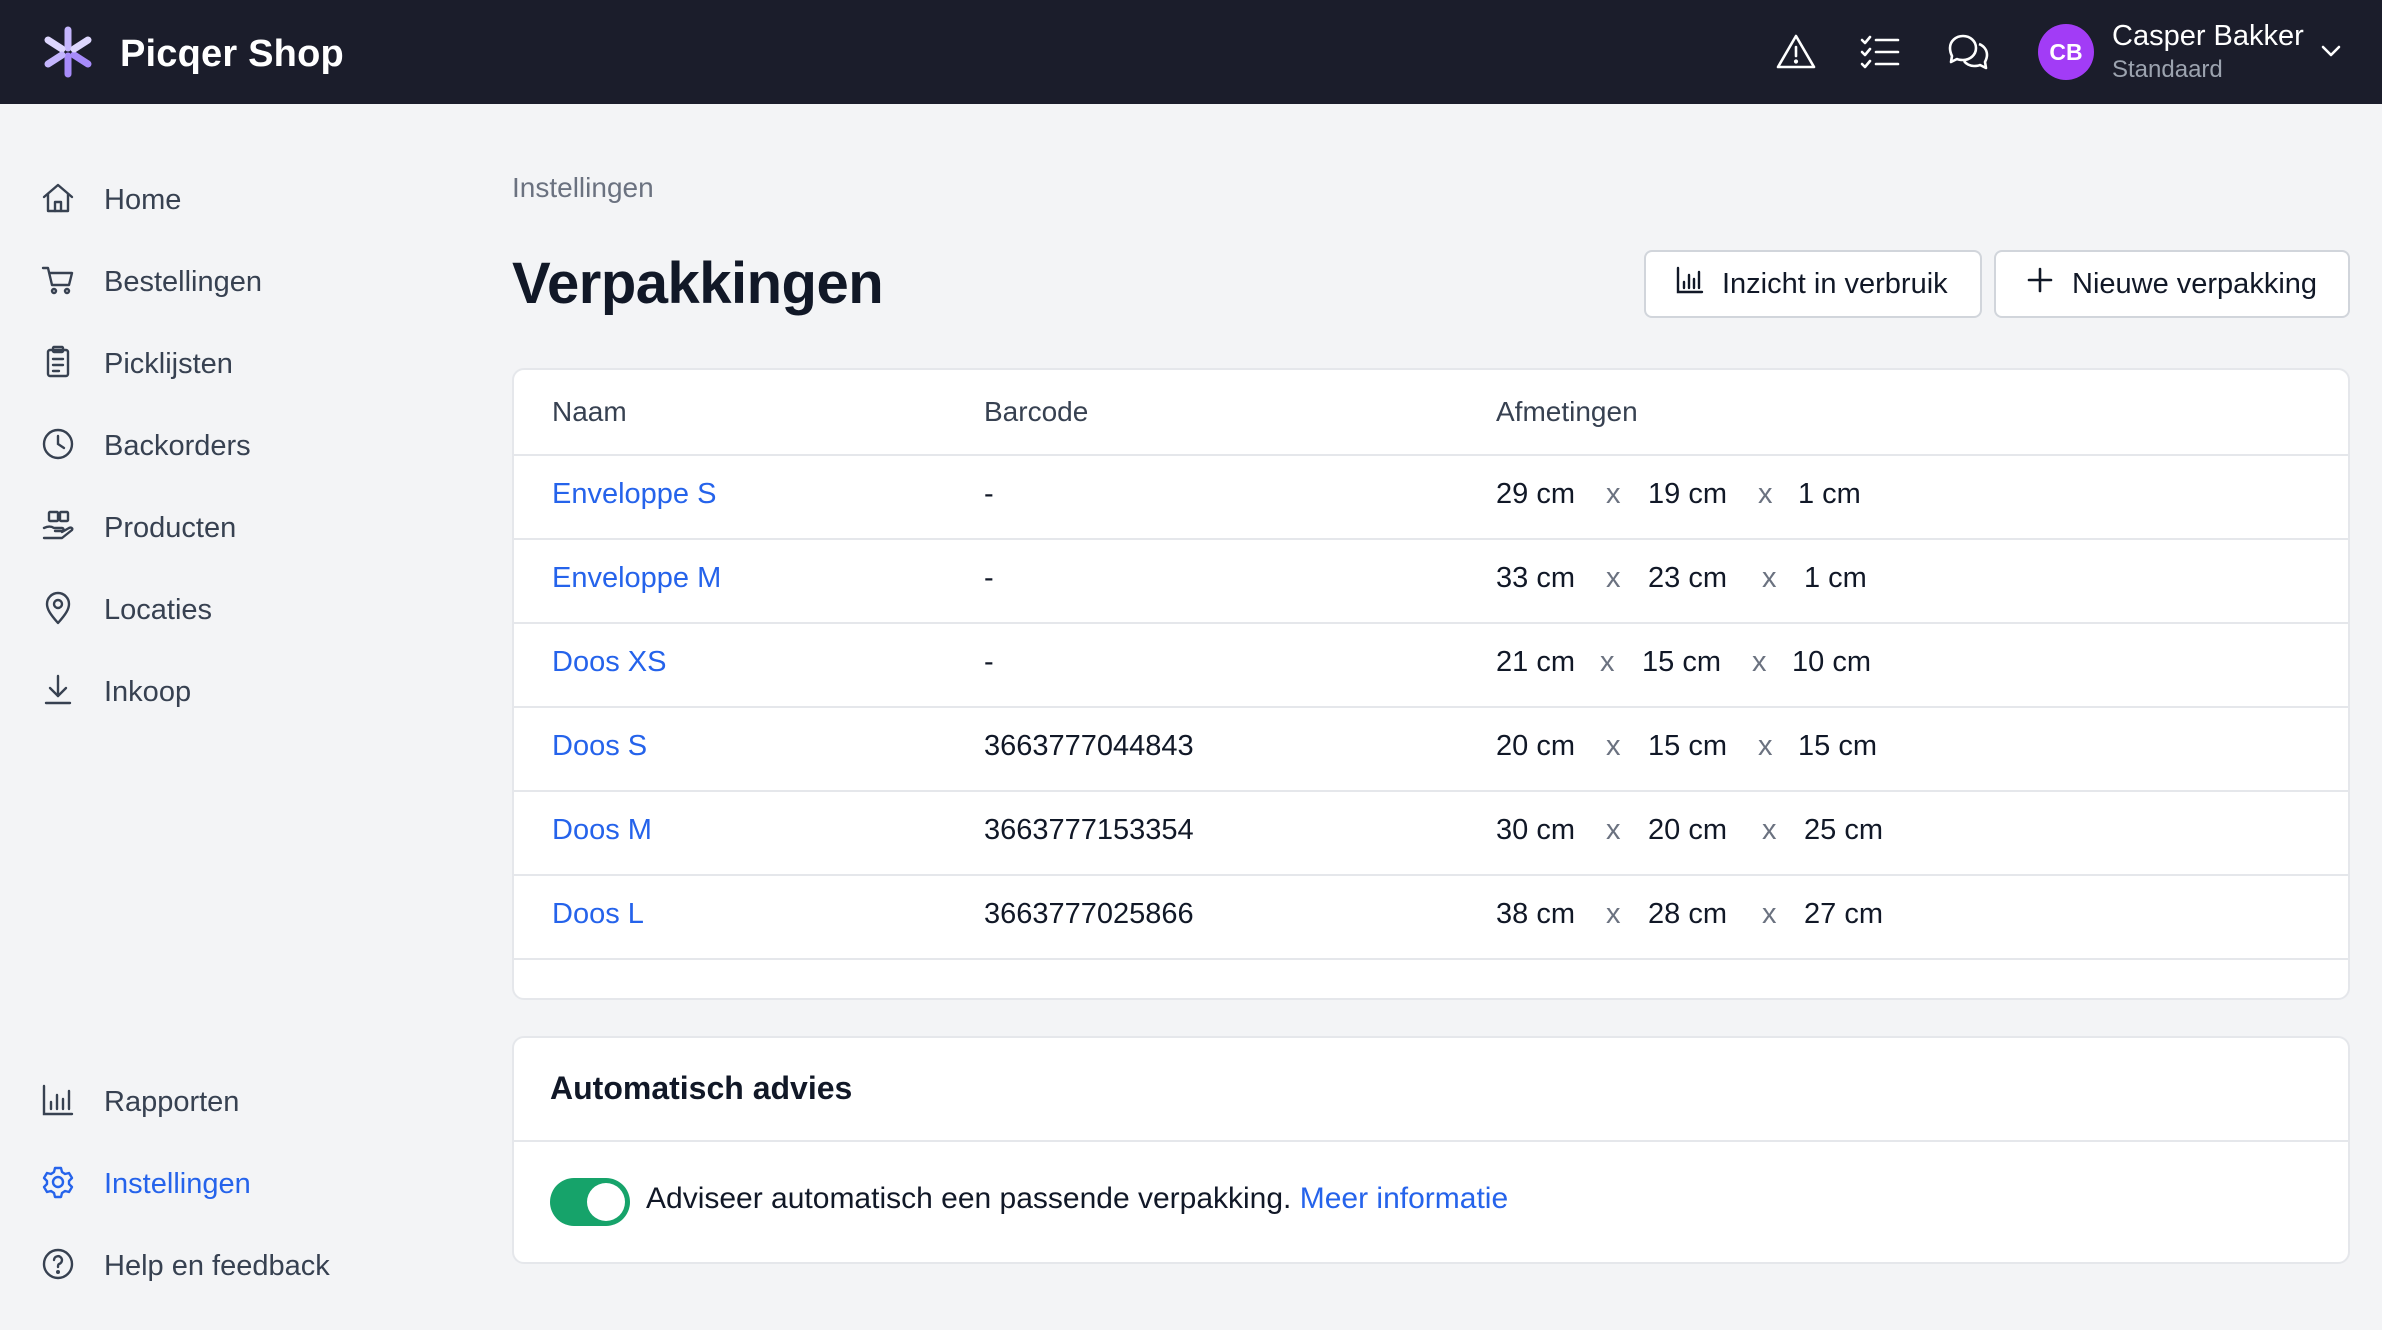  What do you see at coordinates (58, 1266) in the screenshot?
I see `help-icon` at bounding box center [58, 1266].